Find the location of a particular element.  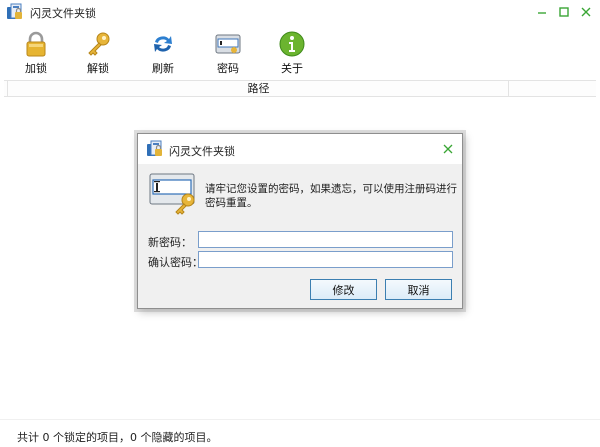

minimize-icon is located at coordinates (542, 13).